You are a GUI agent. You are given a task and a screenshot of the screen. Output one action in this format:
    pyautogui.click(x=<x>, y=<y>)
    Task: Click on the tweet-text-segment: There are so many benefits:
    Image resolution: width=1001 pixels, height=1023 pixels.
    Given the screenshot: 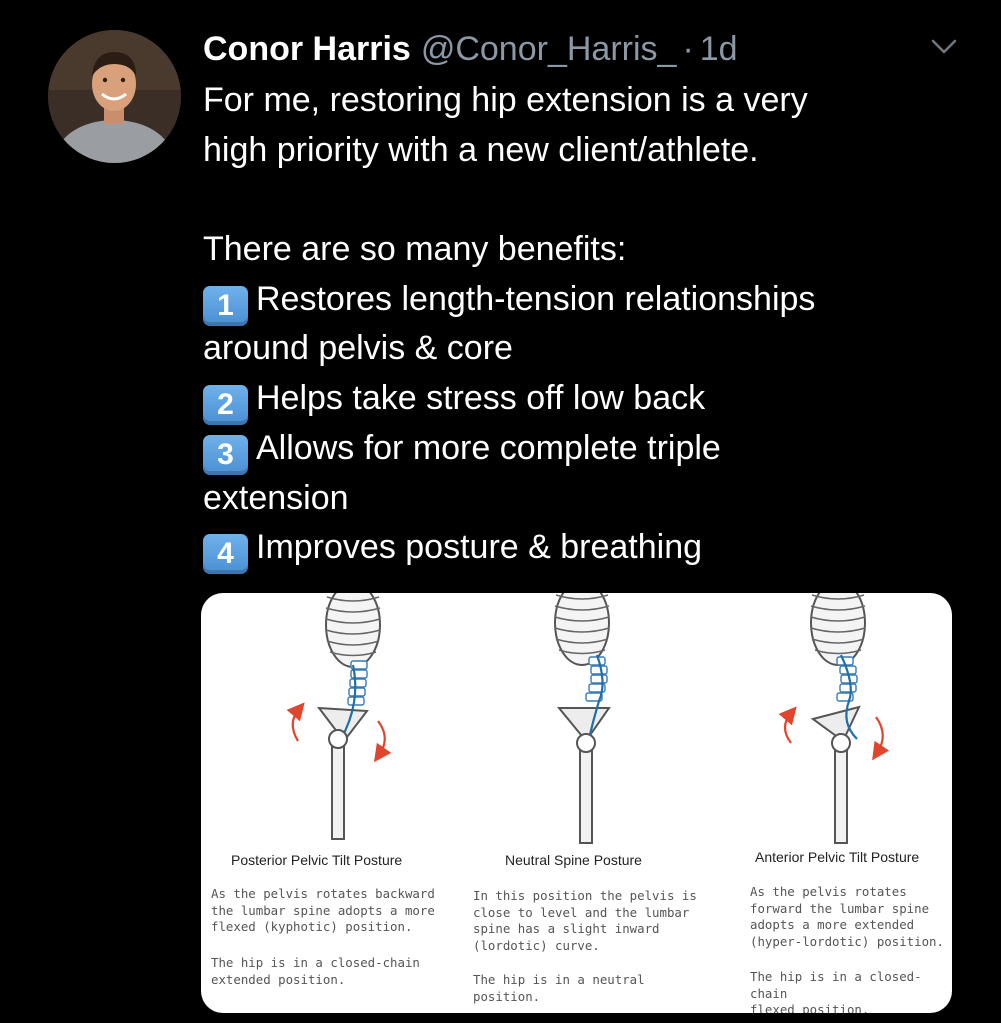 What is the action you would take?
    pyautogui.click(x=415, y=249)
    